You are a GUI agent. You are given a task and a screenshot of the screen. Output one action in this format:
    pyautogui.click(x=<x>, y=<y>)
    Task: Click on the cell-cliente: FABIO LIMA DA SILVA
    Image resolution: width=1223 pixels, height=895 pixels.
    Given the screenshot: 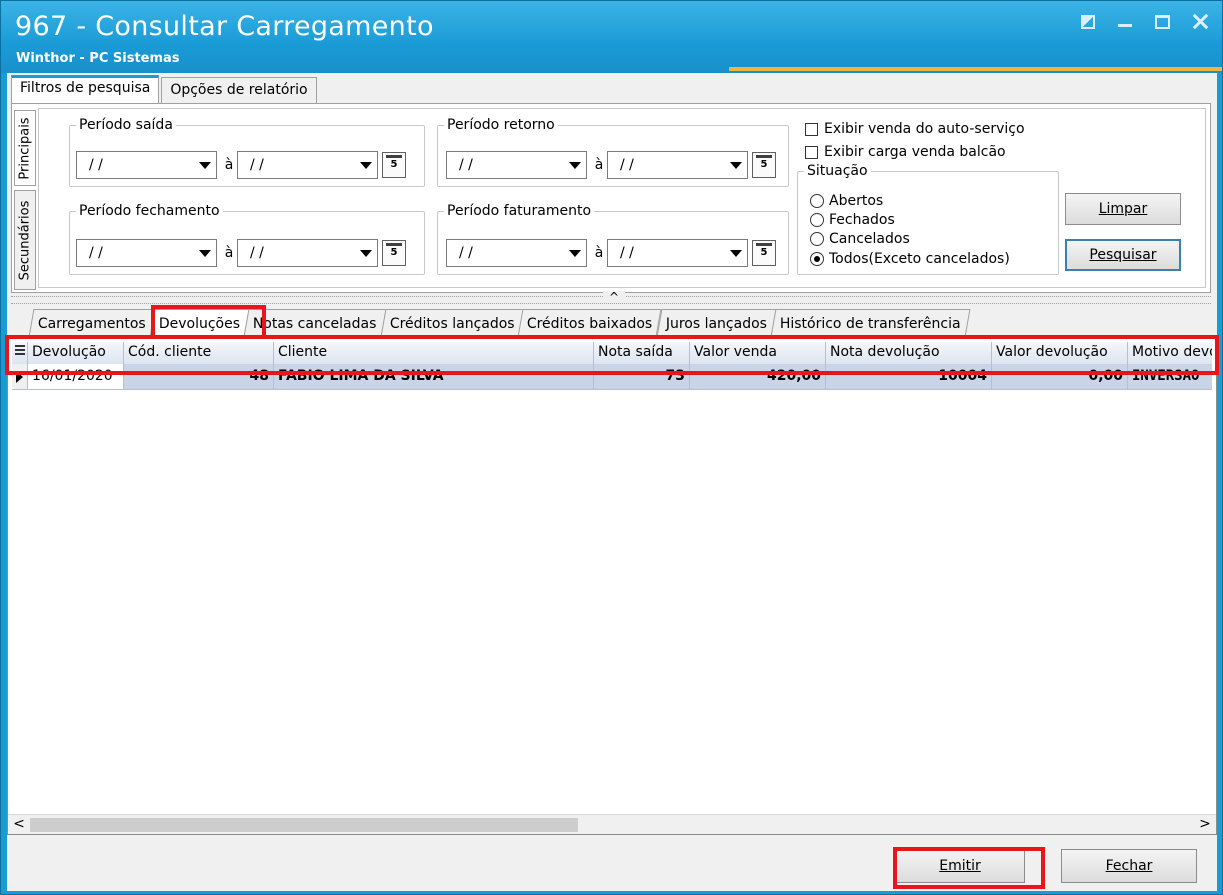 What is the action you would take?
    pyautogui.click(x=434, y=377)
    